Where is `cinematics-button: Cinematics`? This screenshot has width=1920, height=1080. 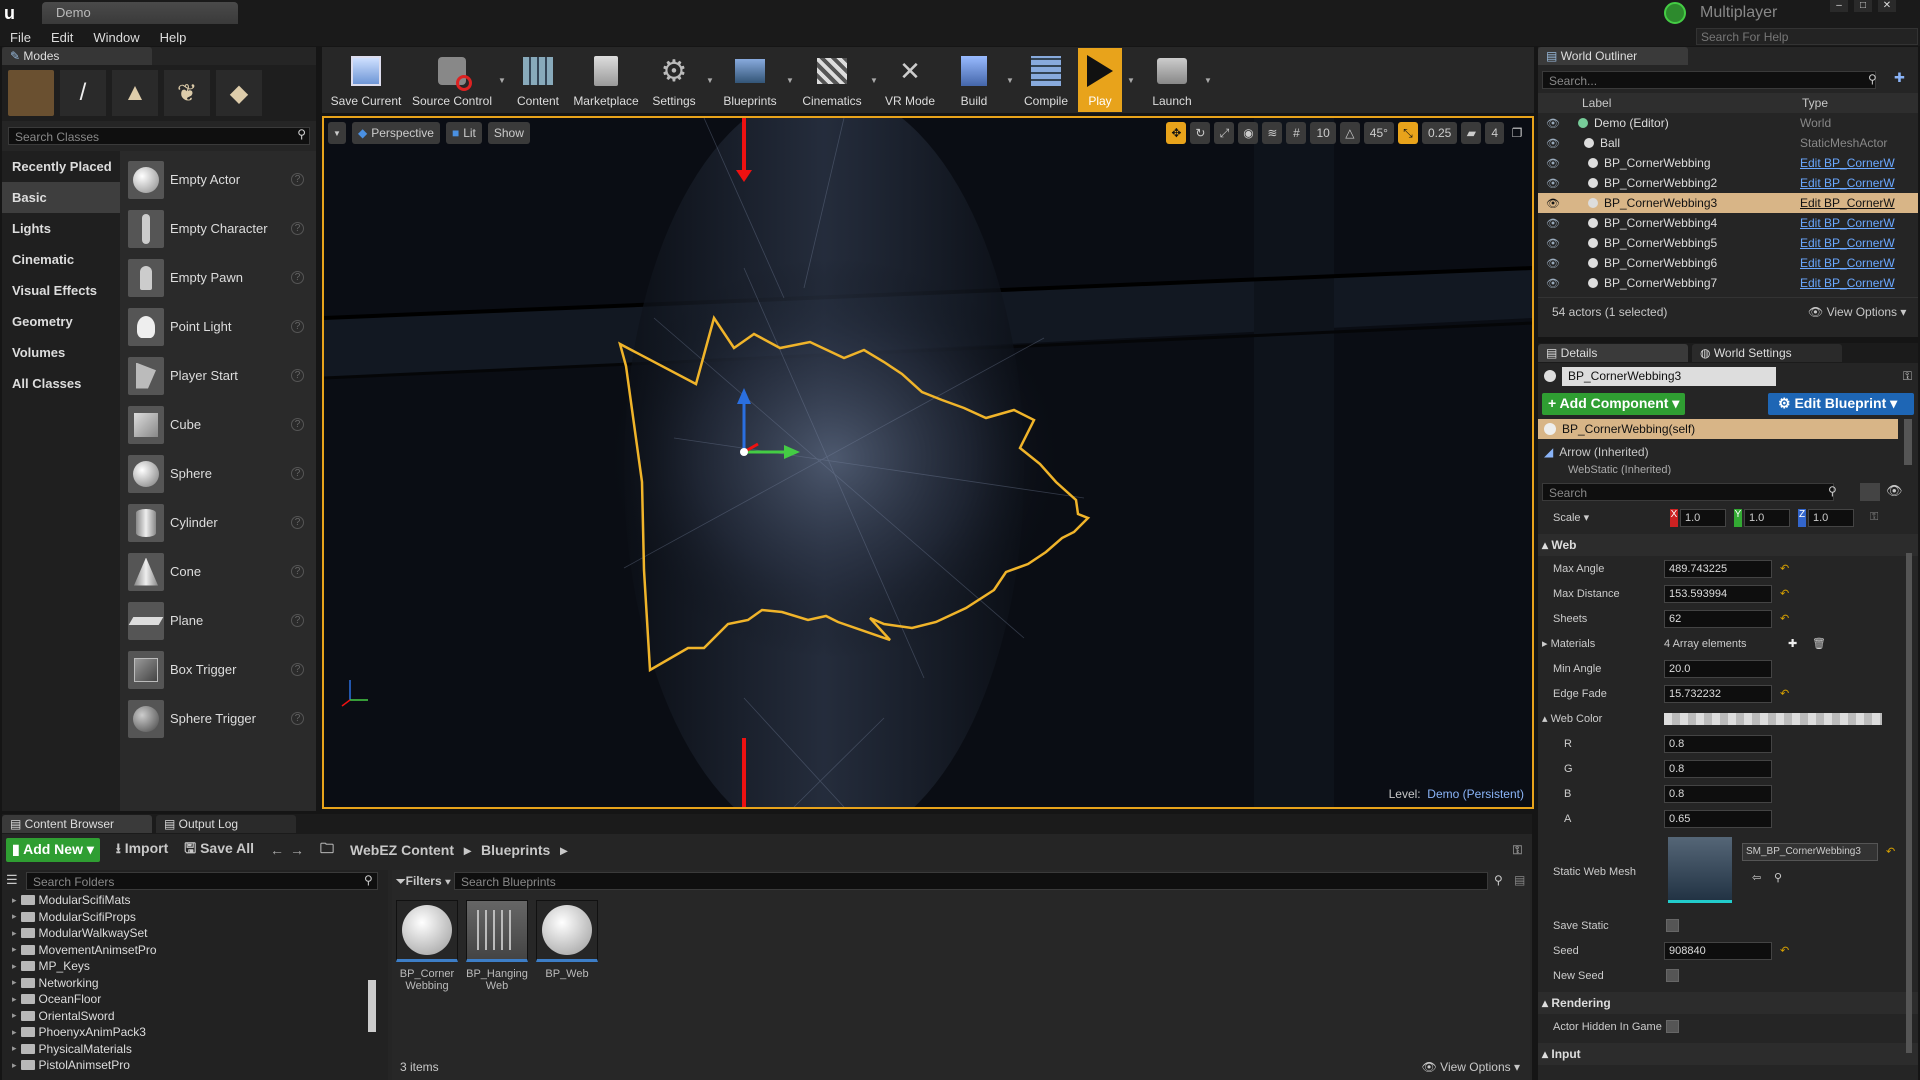
cinematics-button: Cinematics is located at coordinates (832, 80).